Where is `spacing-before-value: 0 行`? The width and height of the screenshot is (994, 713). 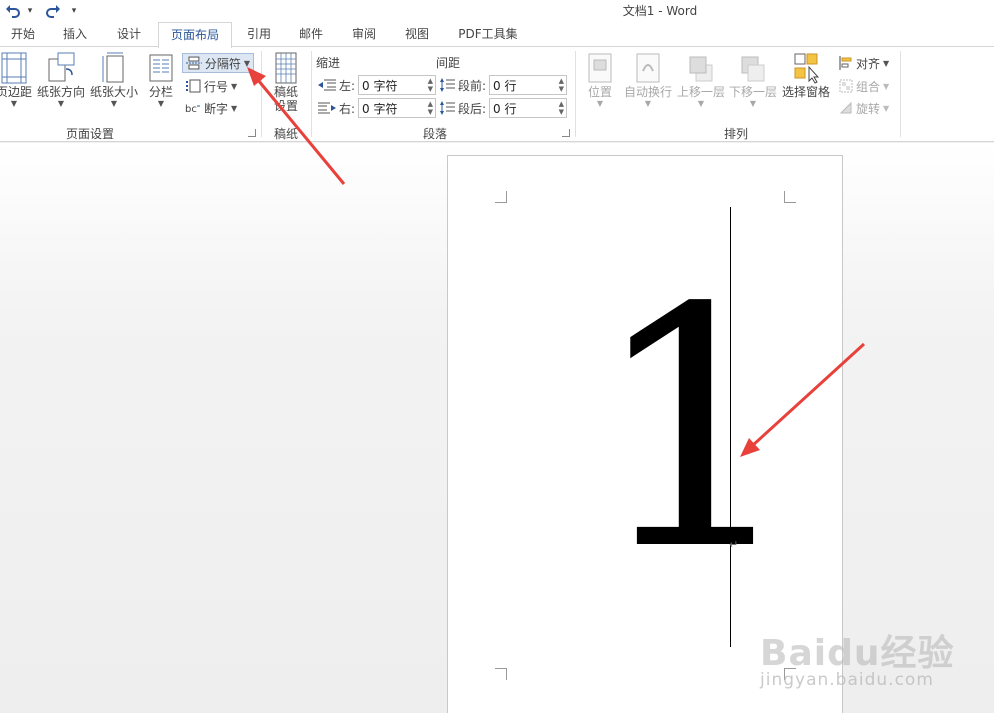
spacing-before-value: 0 行 is located at coordinates (505, 85).